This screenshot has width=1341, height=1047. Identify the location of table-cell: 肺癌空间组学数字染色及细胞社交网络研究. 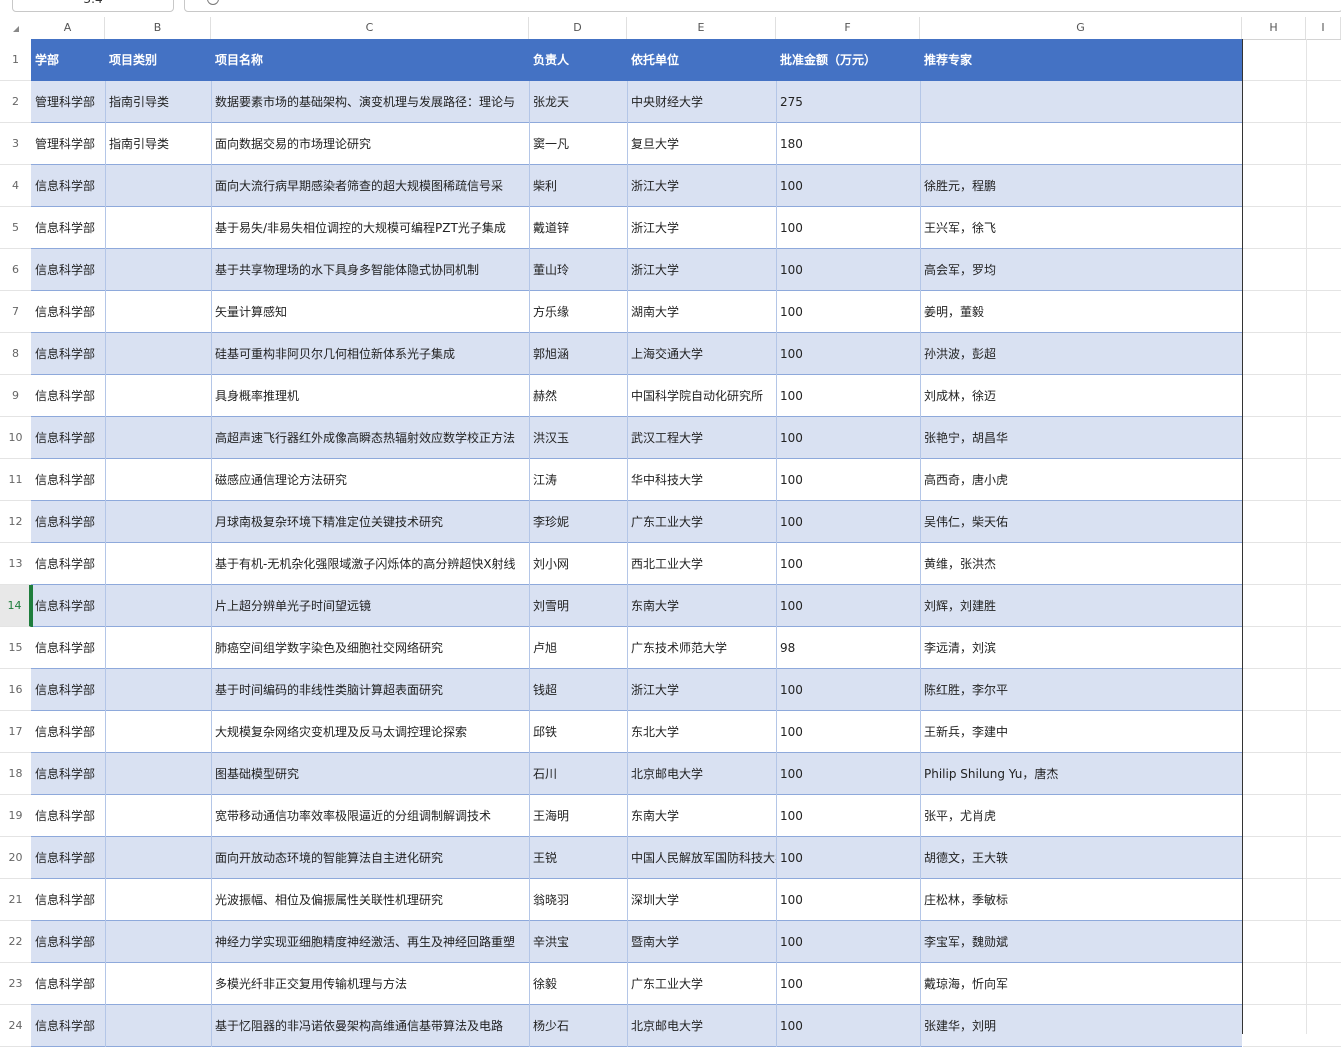
(370, 648).